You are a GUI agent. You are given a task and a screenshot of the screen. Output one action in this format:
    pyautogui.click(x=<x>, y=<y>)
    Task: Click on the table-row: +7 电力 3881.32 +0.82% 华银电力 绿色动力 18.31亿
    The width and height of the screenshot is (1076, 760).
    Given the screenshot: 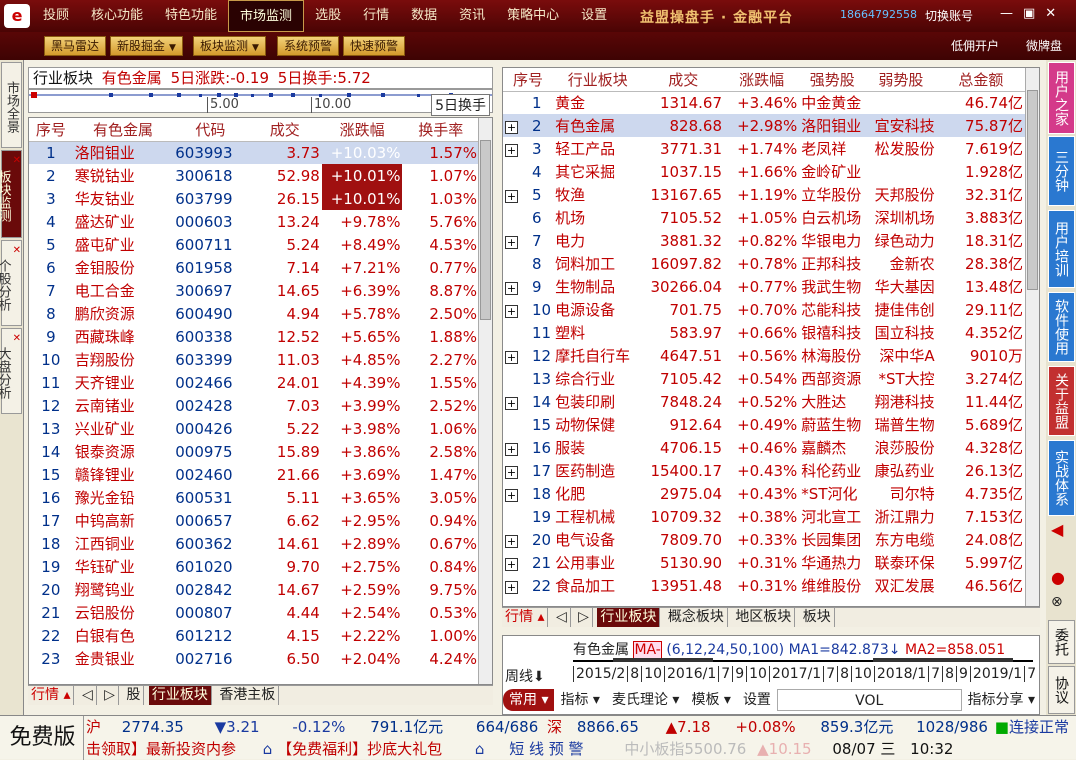 What is the action you would take?
    pyautogui.click(x=764, y=240)
    